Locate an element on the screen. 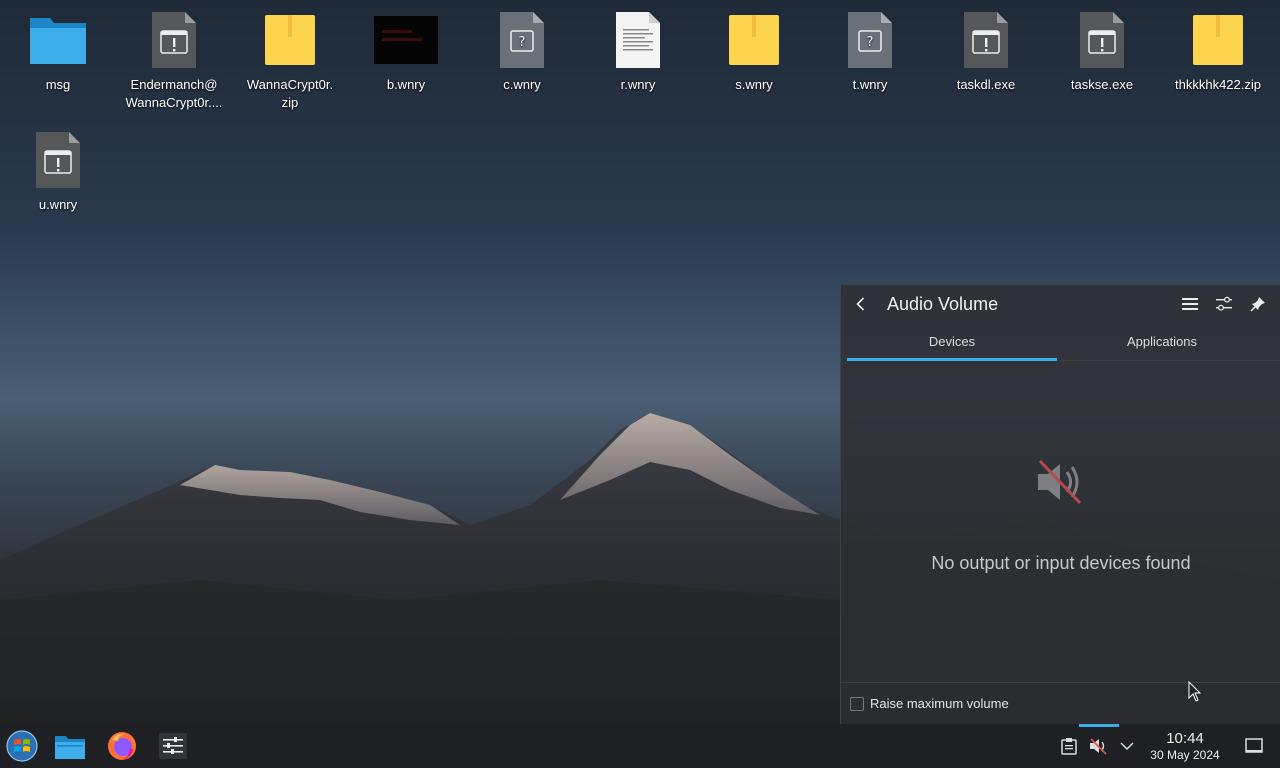 The height and width of the screenshot is (768, 1280). desktop-icon: taskse.exe is located at coordinates (1102, 51).